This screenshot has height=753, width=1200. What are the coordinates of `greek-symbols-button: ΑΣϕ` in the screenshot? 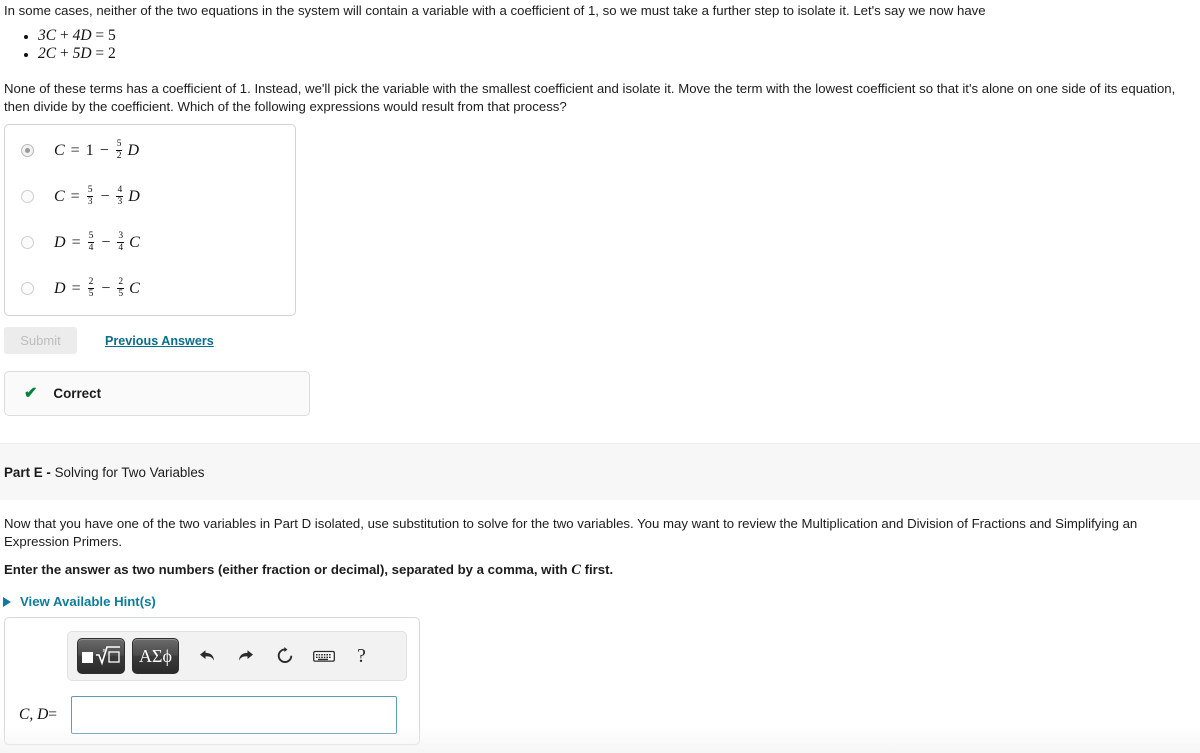 It's located at (155, 656).